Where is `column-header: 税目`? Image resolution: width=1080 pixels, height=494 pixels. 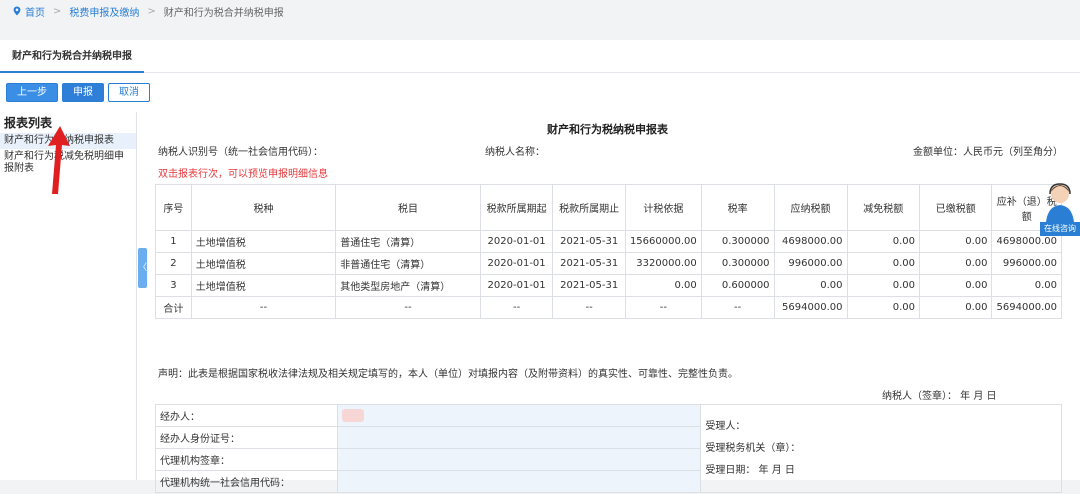 column-header: 税目 is located at coordinates (408, 207).